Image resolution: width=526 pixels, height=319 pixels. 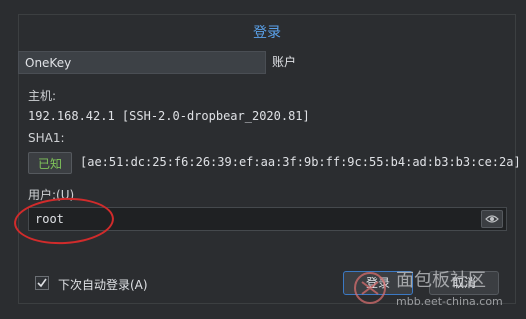 What do you see at coordinates (370, 288) in the screenshot?
I see `watermark-logo-icon` at bounding box center [370, 288].